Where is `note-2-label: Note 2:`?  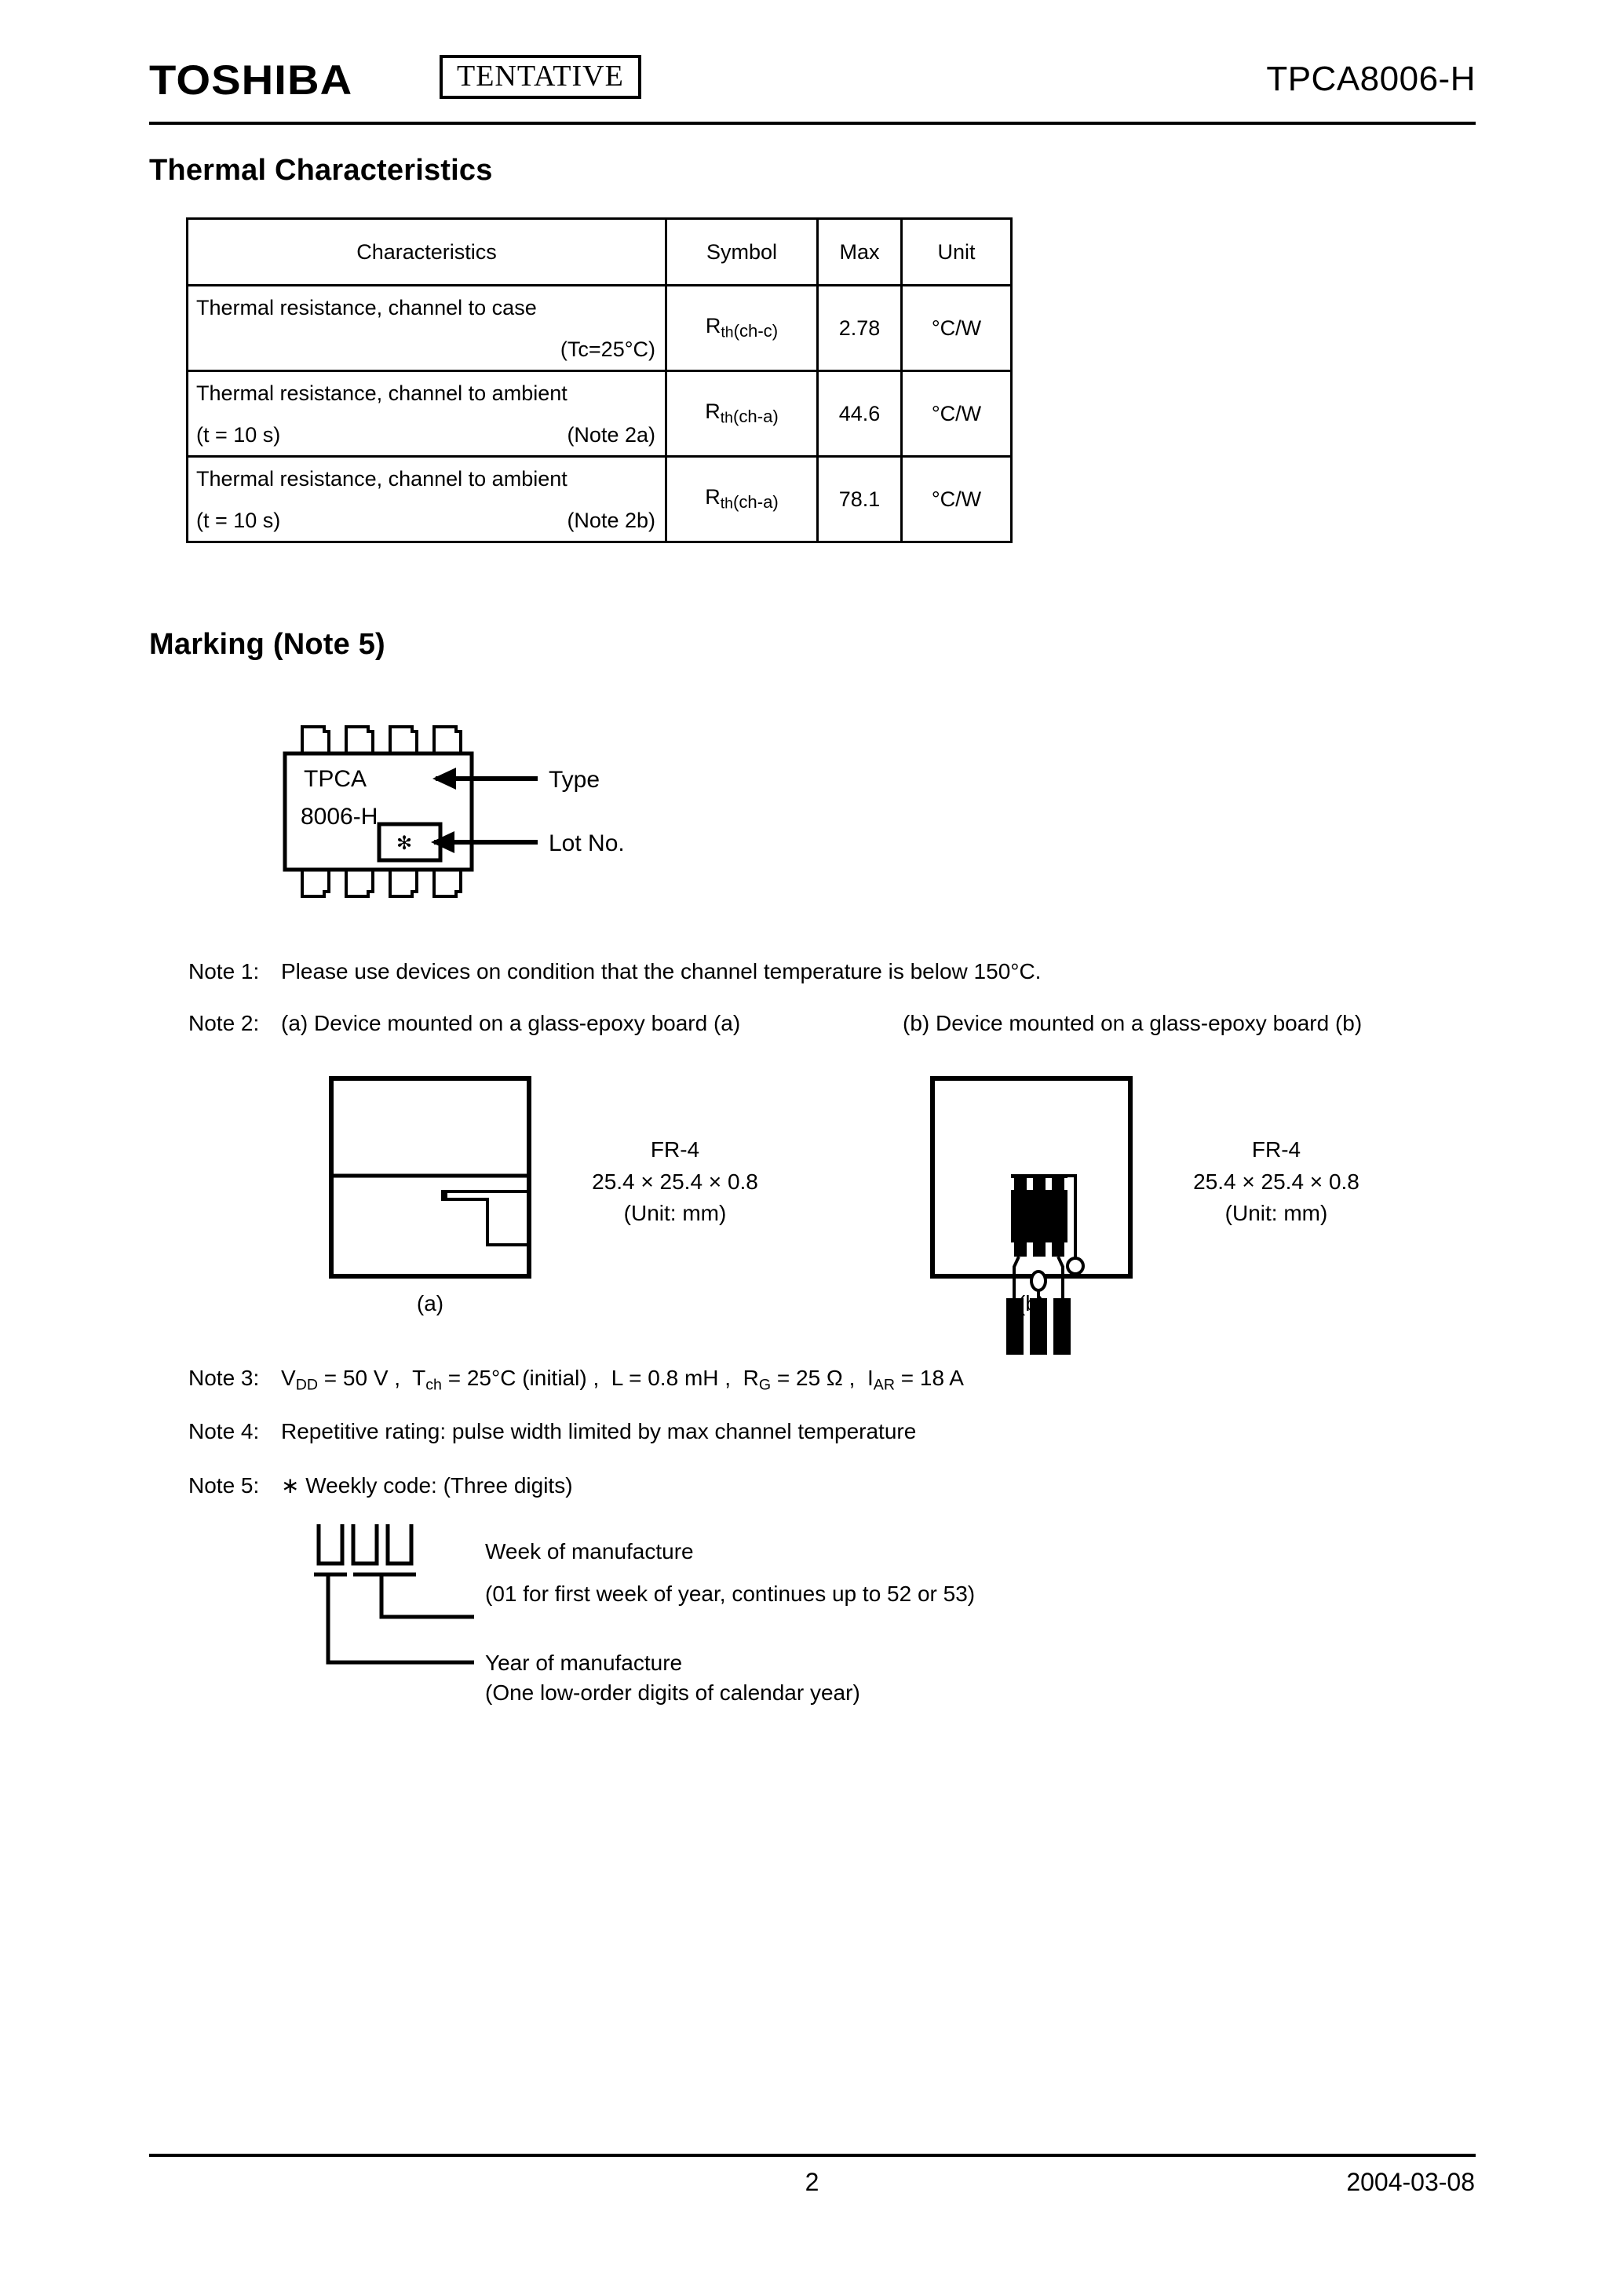 note-2-label: Note 2: is located at coordinates (224, 1023).